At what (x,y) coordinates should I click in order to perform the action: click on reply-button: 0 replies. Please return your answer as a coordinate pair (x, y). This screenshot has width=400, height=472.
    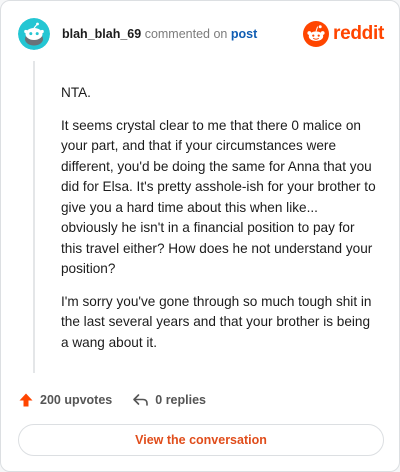
    Looking at the image, I should click on (169, 400).